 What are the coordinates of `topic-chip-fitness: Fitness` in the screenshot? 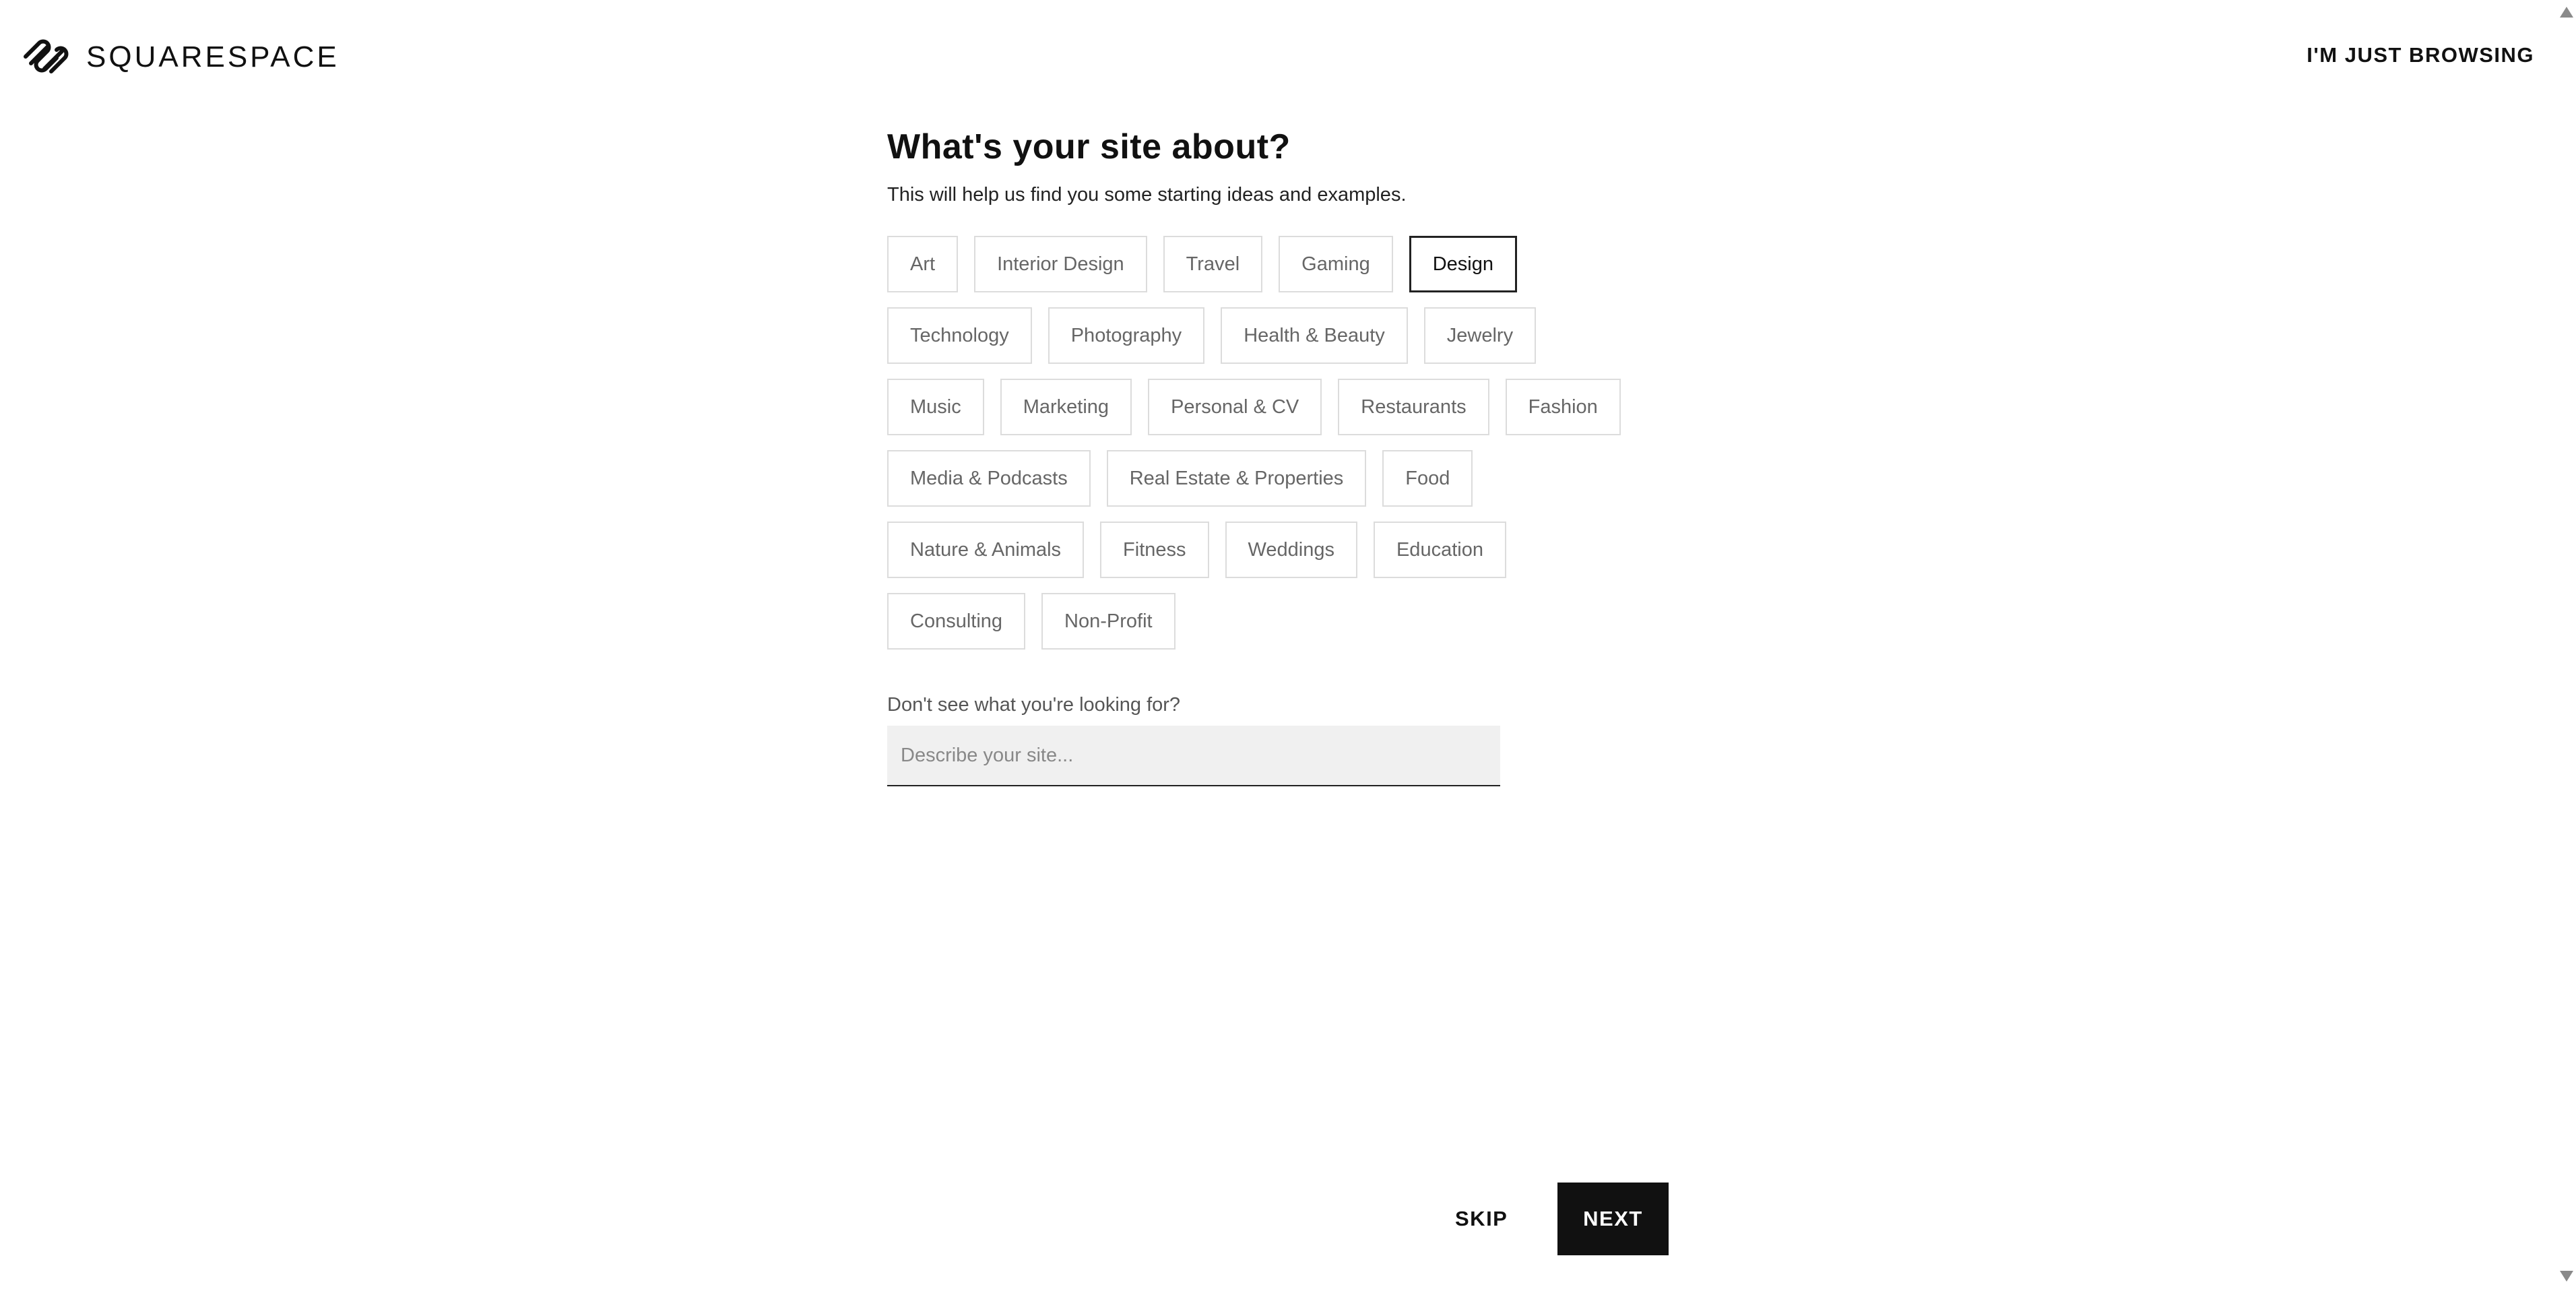 It's located at (1154, 550).